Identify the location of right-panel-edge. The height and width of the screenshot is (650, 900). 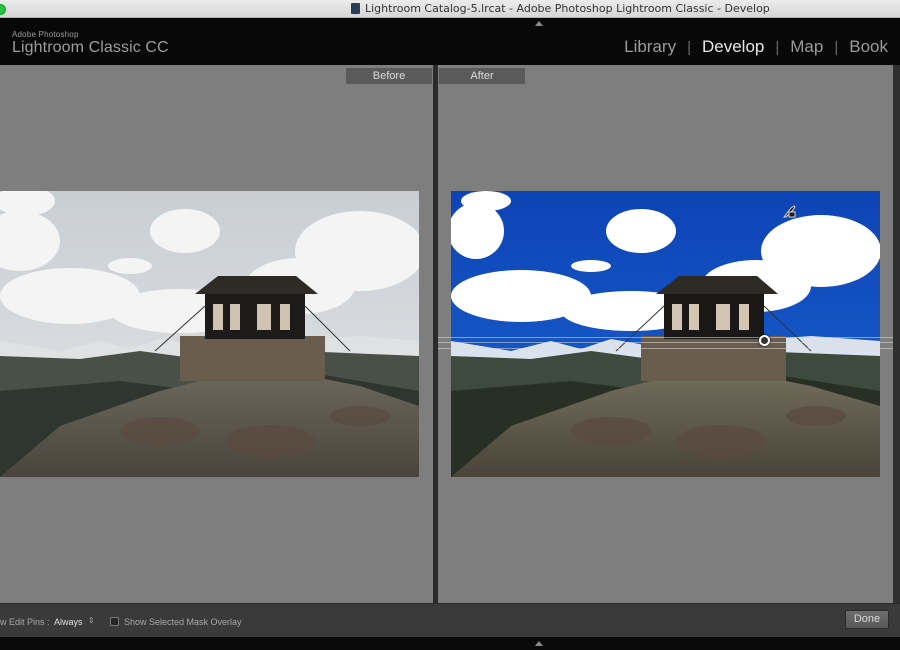
(896, 334).